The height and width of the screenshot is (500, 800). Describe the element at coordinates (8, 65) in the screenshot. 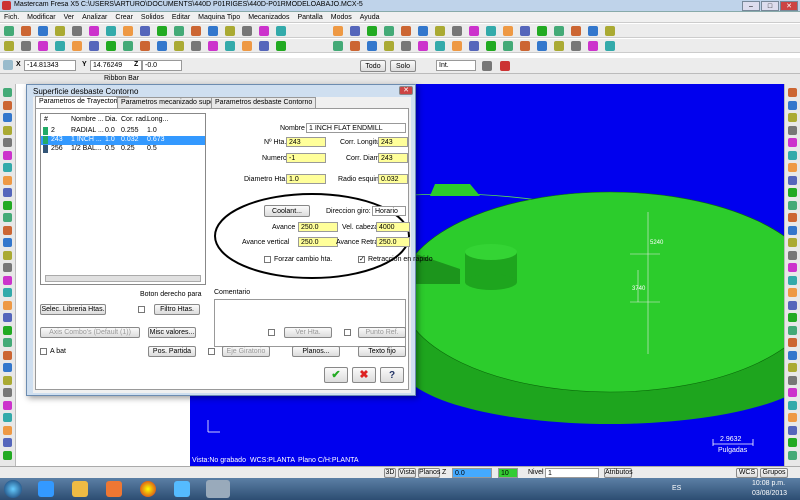

I see `autocursor-icon` at that location.